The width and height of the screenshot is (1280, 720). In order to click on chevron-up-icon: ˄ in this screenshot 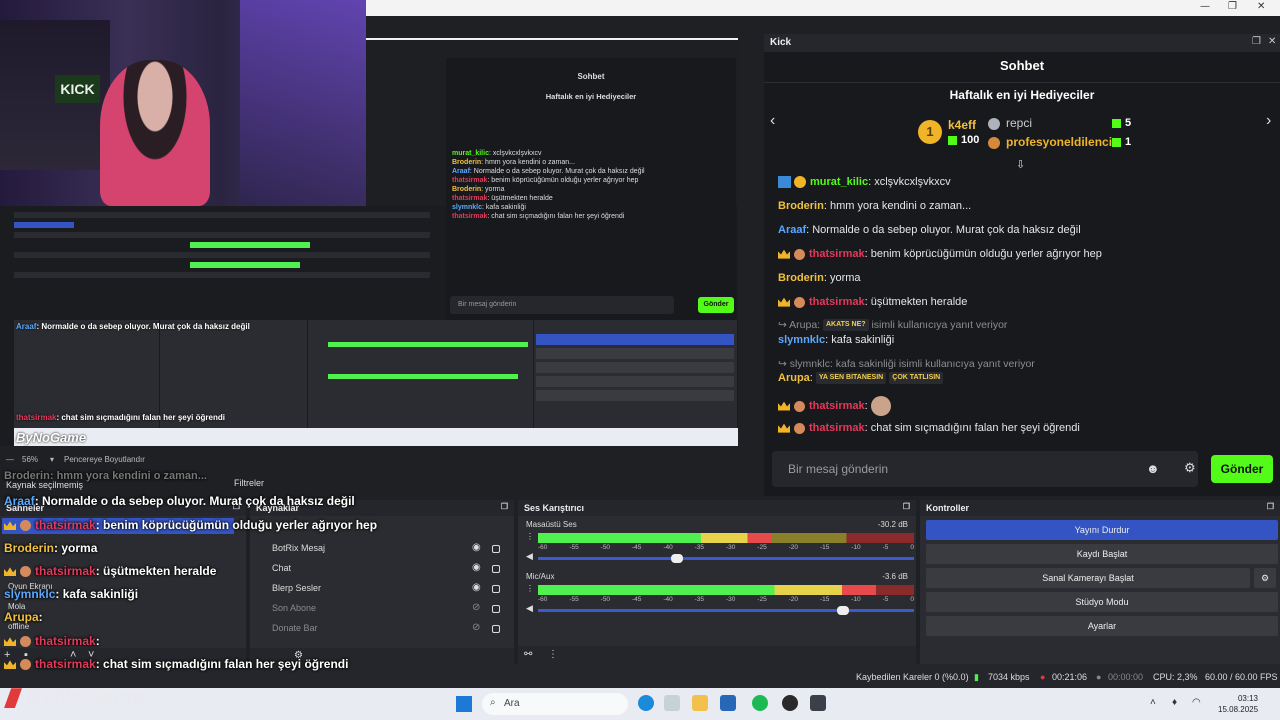, I will do `click(1153, 702)`.